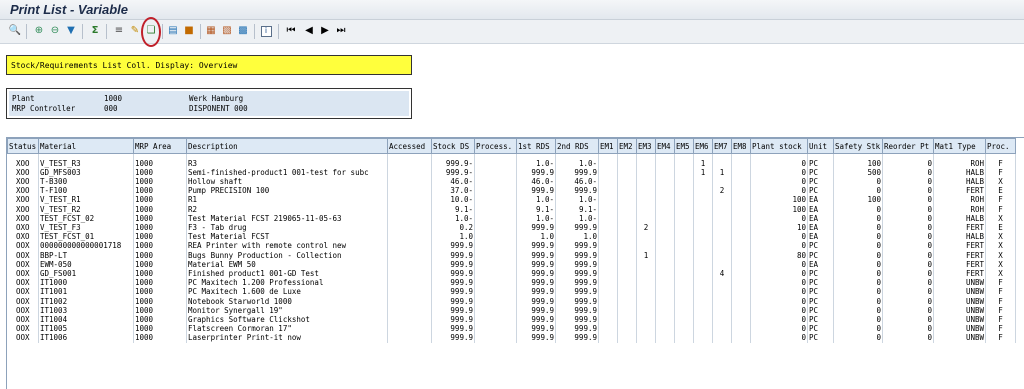 This screenshot has height=389, width=1024. Describe the element at coordinates (646, 146) in the screenshot. I see `column-header: EM3` at that location.